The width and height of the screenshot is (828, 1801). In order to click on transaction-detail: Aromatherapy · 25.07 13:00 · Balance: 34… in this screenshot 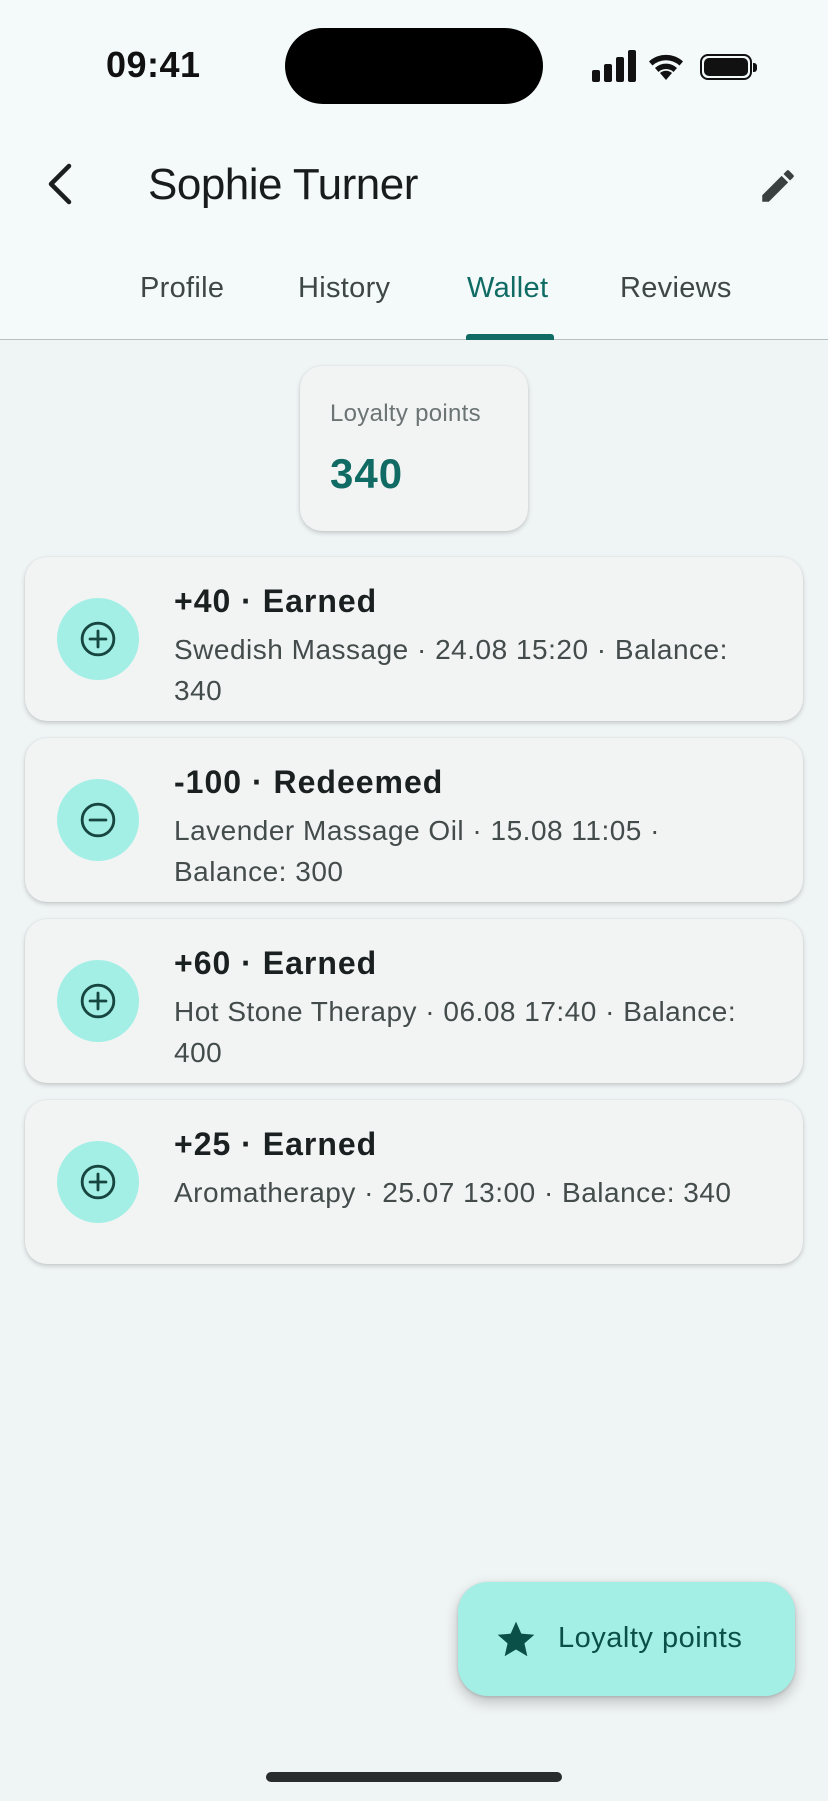, I will do `click(453, 1192)`.